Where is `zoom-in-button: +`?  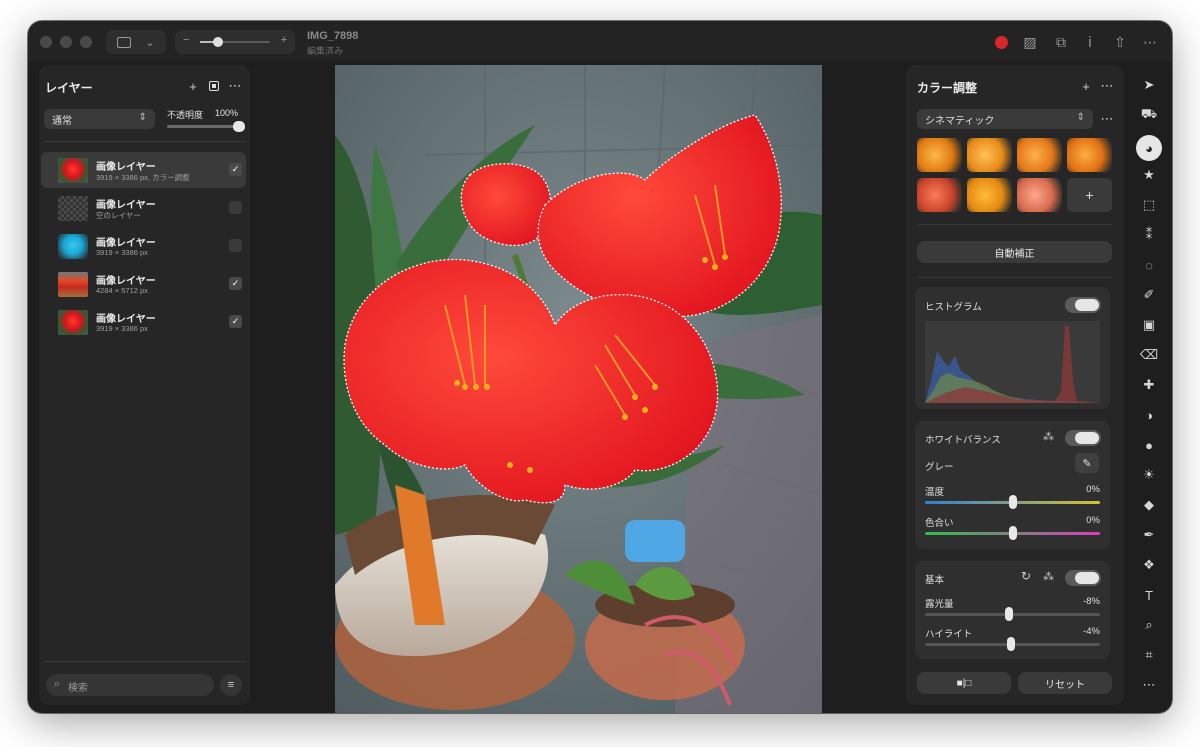
zoom-in-button: + is located at coordinates (284, 40).